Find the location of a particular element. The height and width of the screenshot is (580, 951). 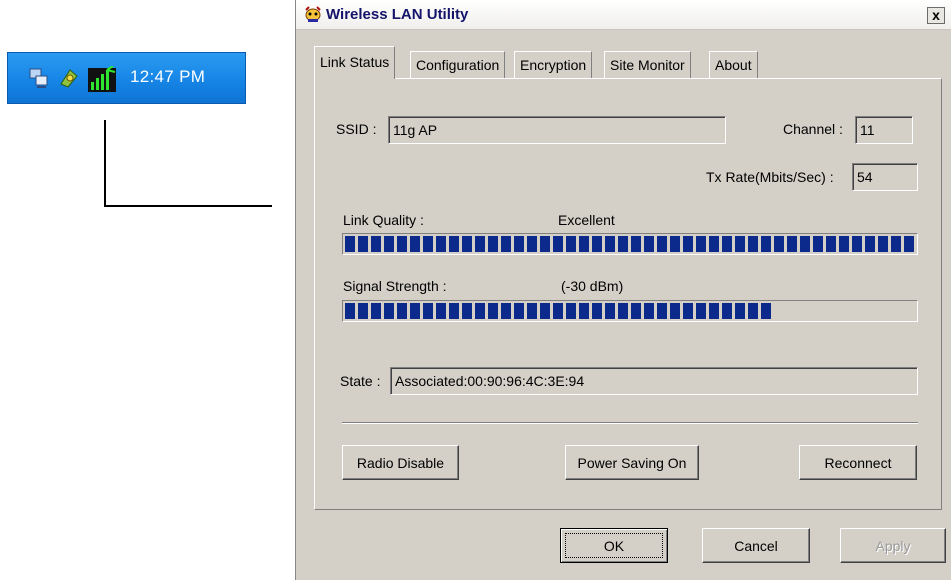

state-label: State : is located at coordinates (360, 381).